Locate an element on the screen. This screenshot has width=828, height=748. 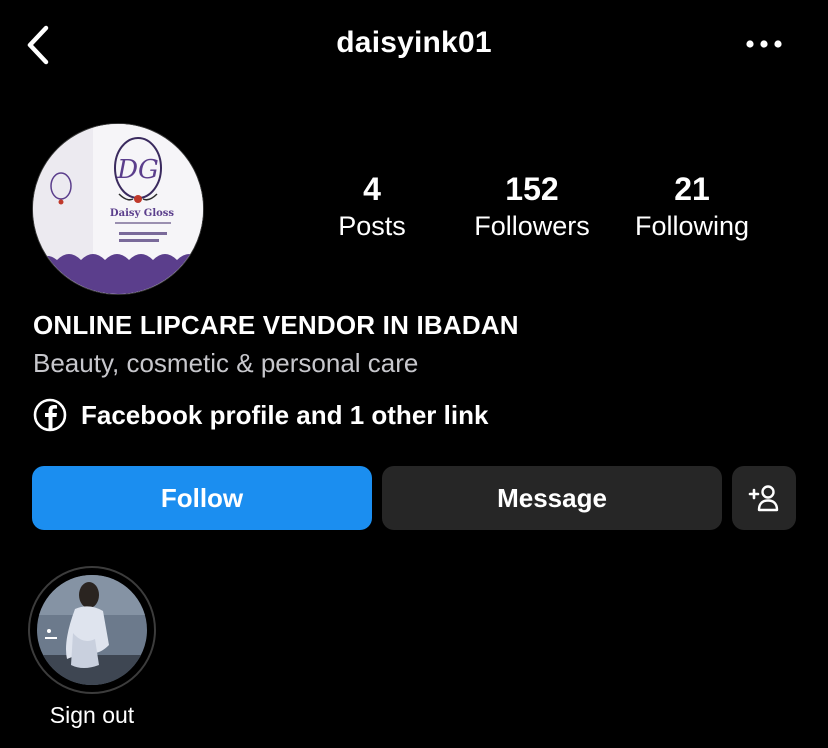
profile-avatar: DG Daisy Gloss is located at coordinates (118, 209).